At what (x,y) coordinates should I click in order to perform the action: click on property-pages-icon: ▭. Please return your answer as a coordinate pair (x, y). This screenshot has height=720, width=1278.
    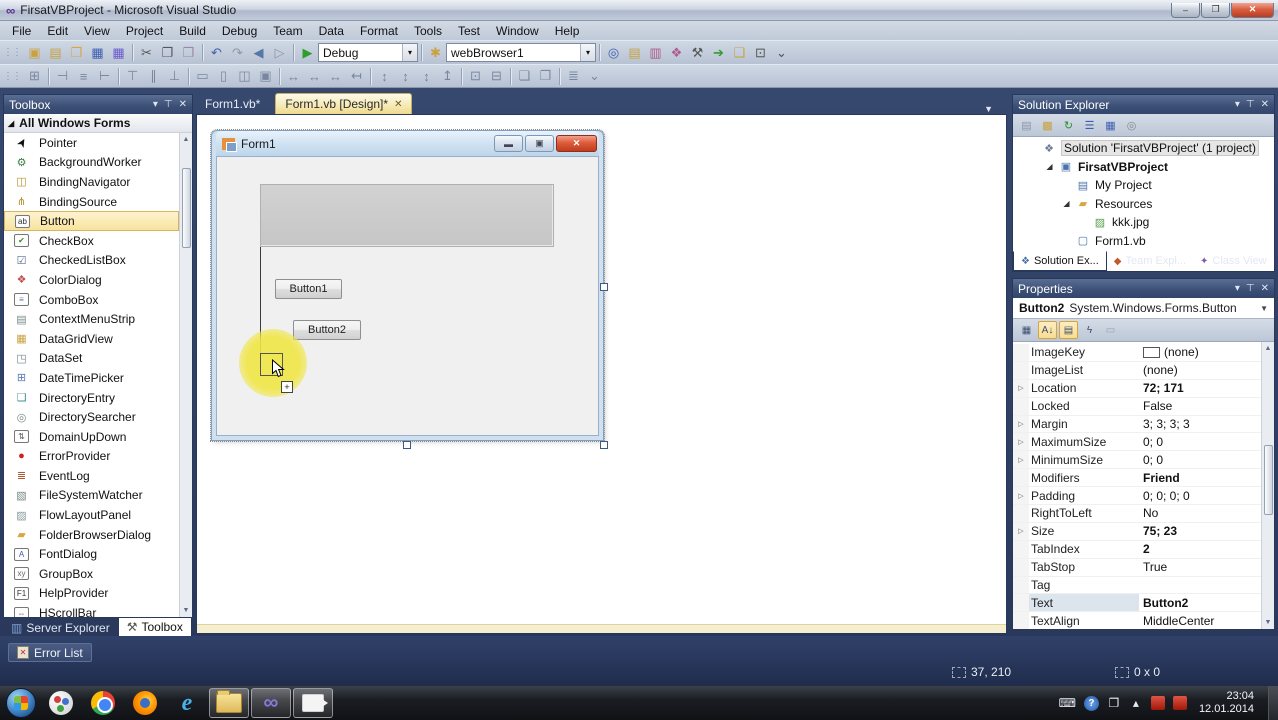
    Looking at the image, I should click on (1110, 330).